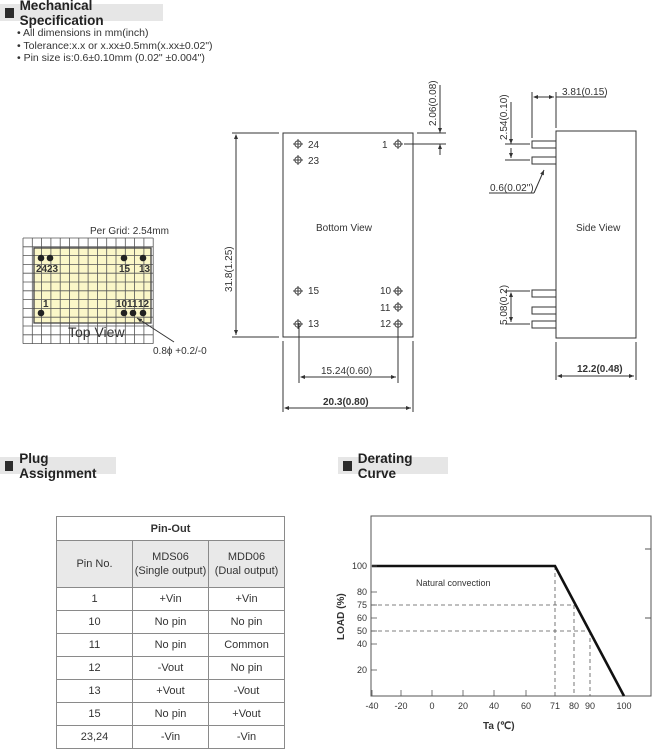 Image resolution: width=670 pixels, height=749 pixels. What do you see at coordinates (246, 571) in the screenshot?
I see `model-desc: (Dual output)` at bounding box center [246, 571].